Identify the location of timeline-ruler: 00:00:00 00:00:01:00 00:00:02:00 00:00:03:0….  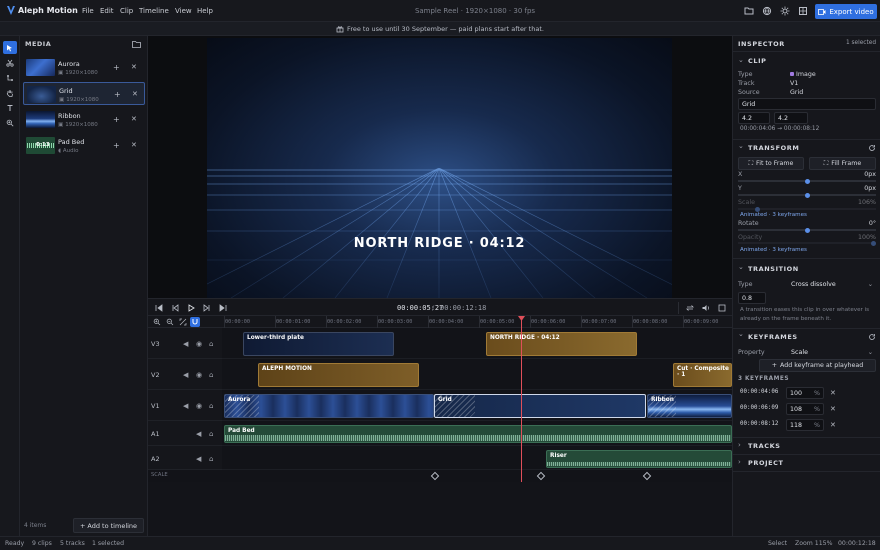
(477, 322).